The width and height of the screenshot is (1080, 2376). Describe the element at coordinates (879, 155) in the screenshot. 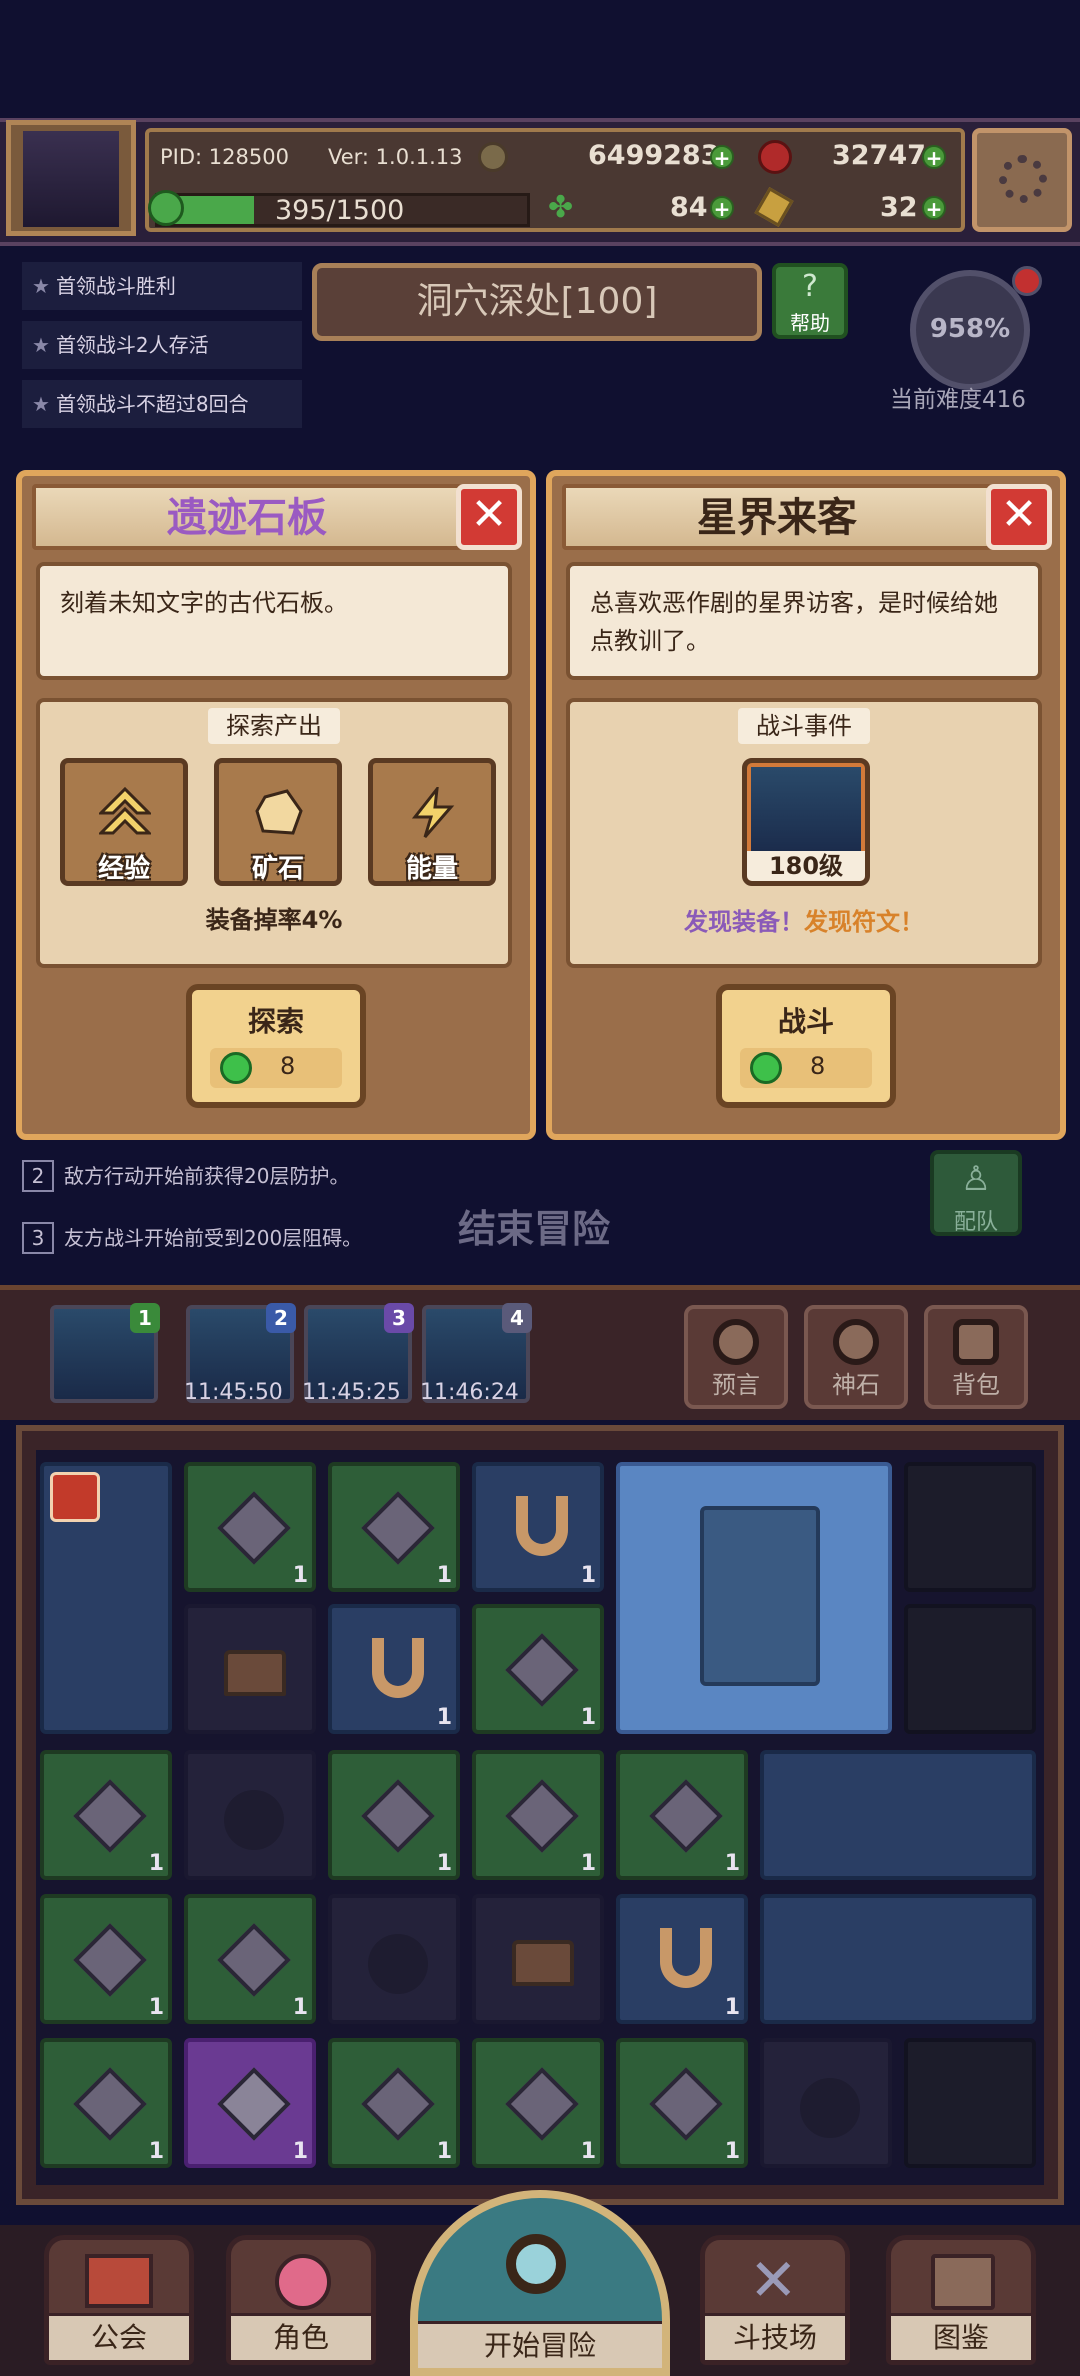

I see `rubies-value: 32747` at that location.